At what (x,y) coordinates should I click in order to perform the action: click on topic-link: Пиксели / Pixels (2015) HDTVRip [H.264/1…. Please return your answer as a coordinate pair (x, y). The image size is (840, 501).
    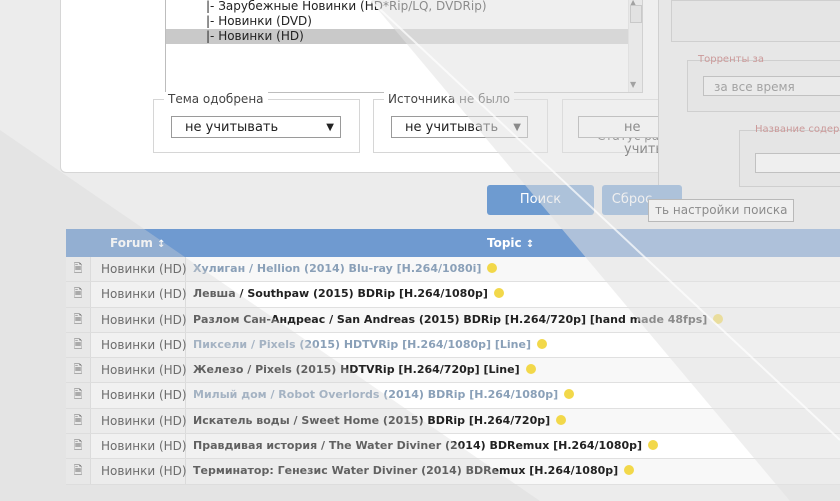
    Looking at the image, I should click on (370, 345).